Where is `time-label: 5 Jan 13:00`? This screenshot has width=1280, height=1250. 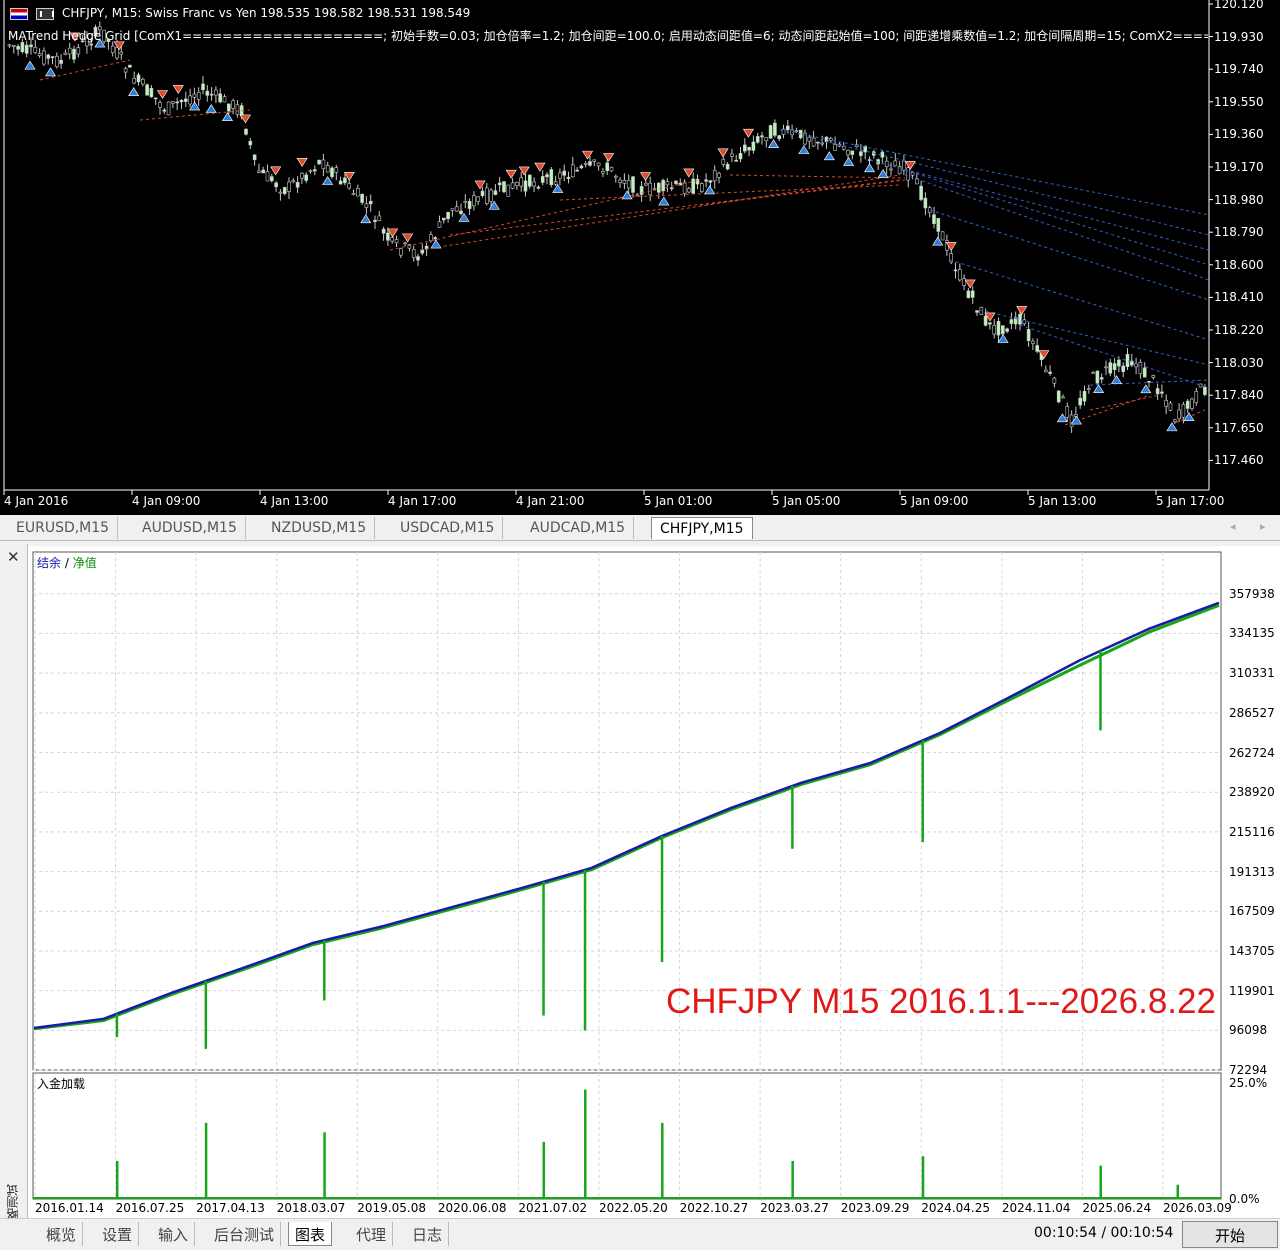
time-label: 5 Jan 13:00 is located at coordinates (1062, 501).